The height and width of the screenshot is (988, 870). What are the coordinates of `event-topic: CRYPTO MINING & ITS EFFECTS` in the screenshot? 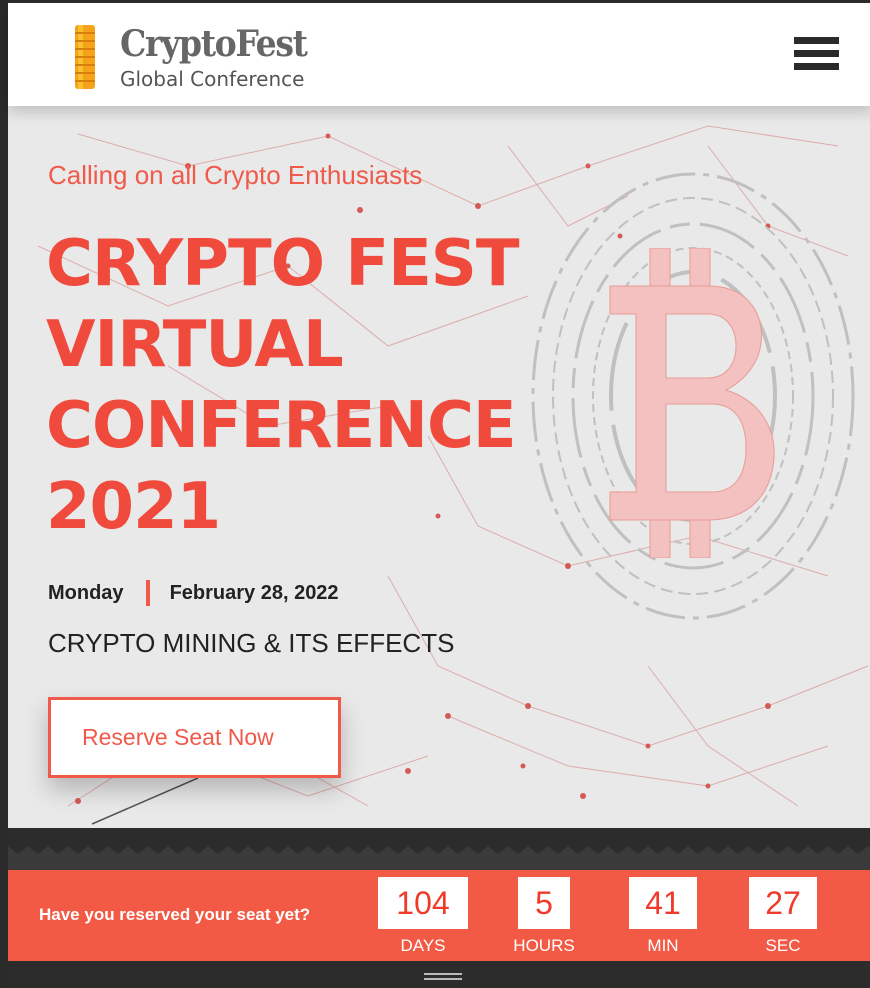 It's located at (251, 643).